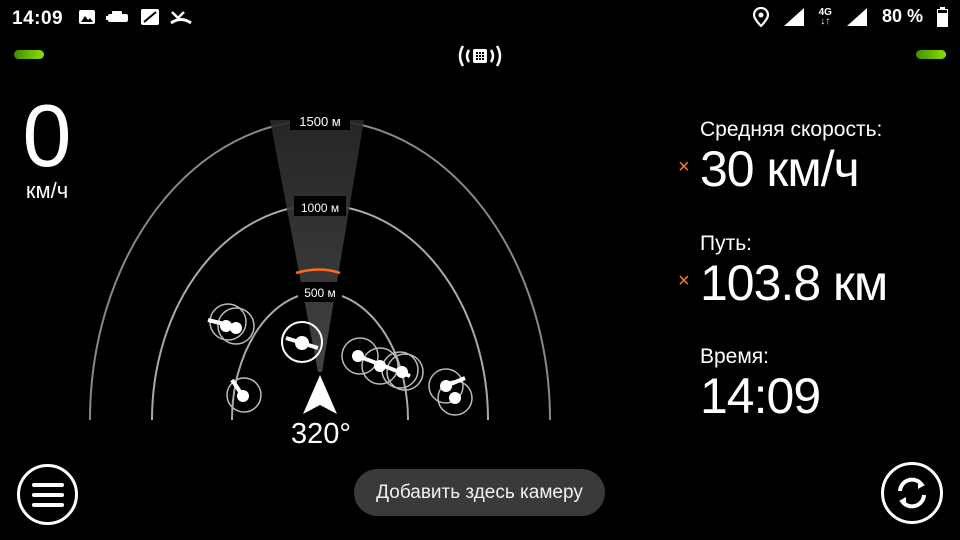 The height and width of the screenshot is (540, 960). I want to click on time-label: Время:, so click(735, 356).